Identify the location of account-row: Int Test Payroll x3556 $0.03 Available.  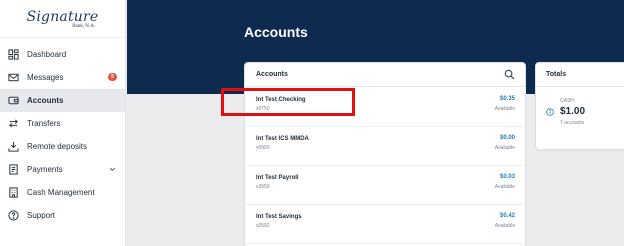
(385, 185).